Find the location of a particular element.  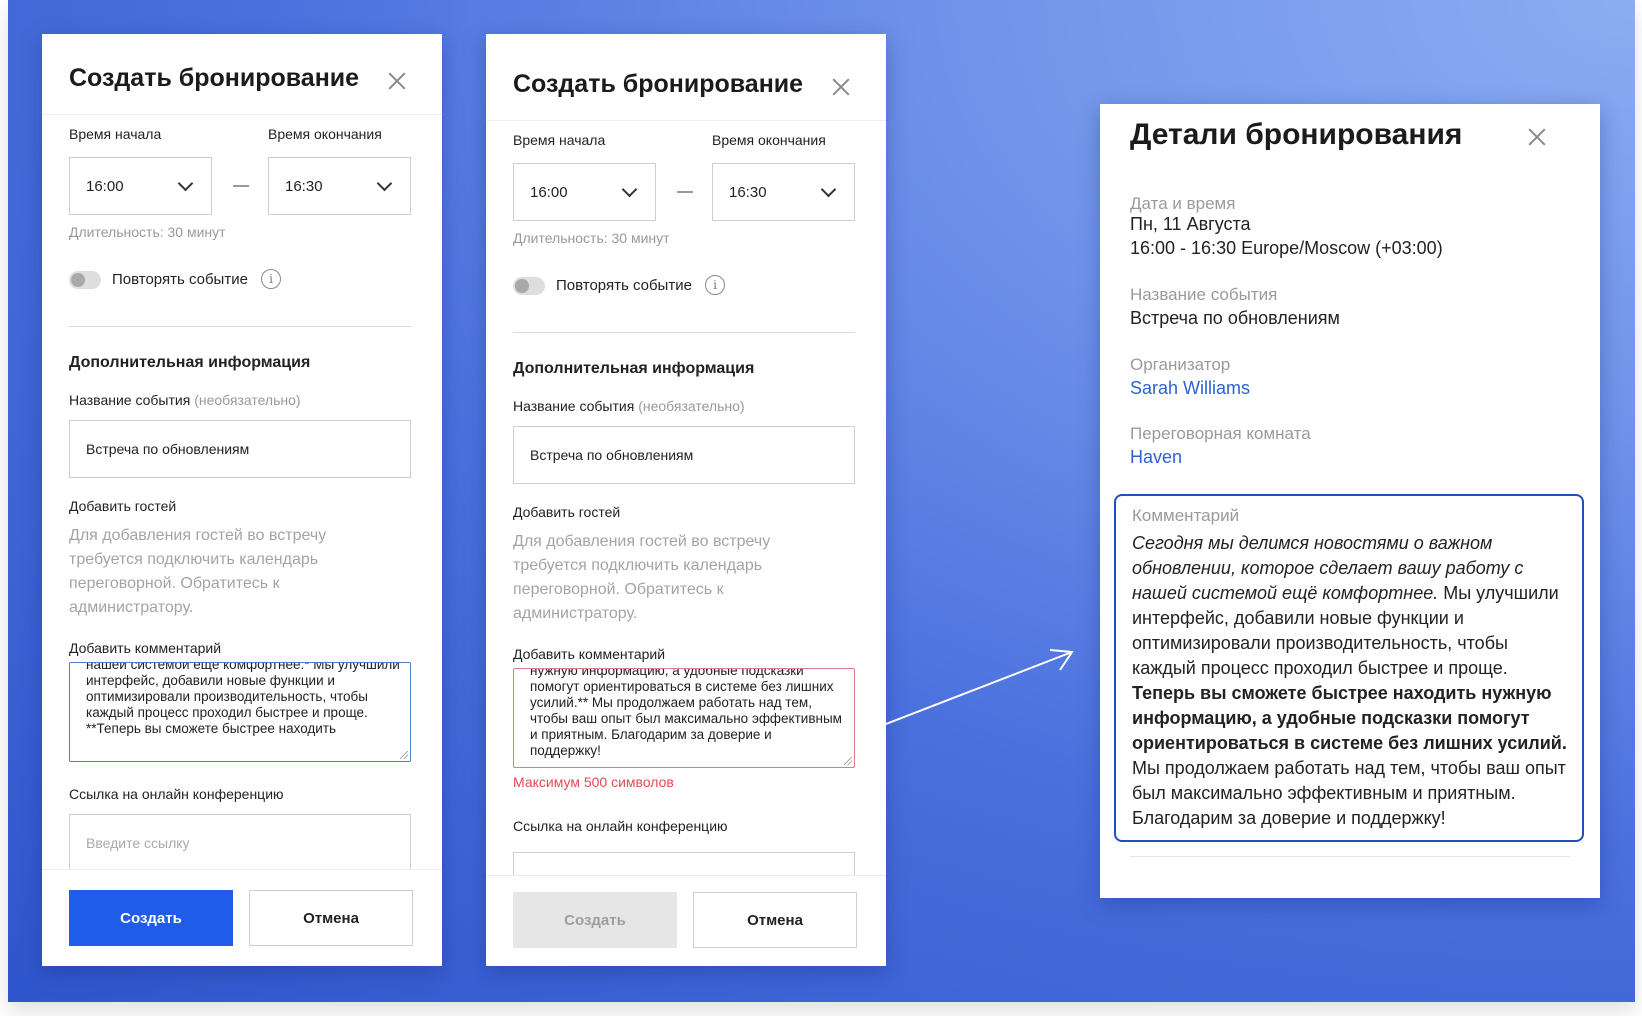

event-label: Название события is located at coordinates (1204, 294).